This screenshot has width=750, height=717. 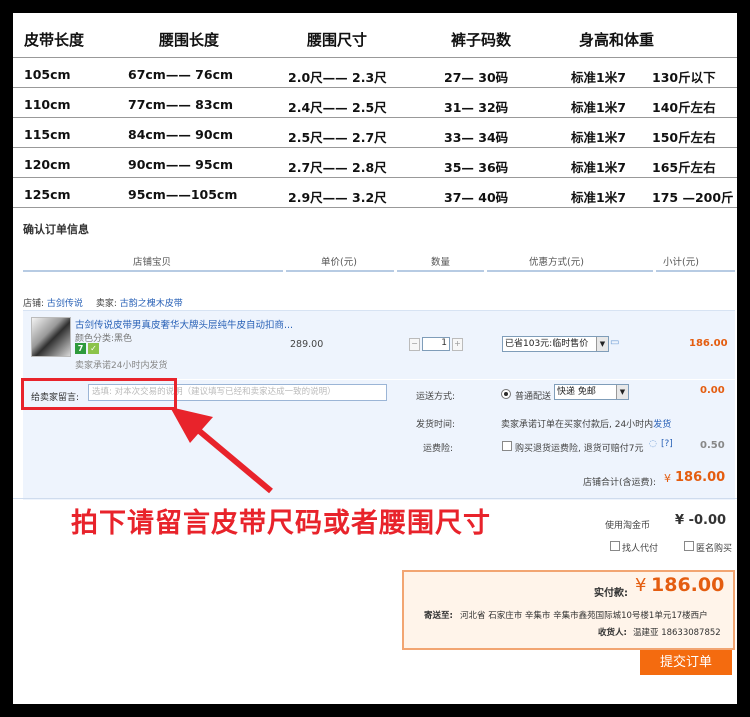 What do you see at coordinates (221, 450) in the screenshot?
I see `annotation-arrow-icon` at bounding box center [221, 450].